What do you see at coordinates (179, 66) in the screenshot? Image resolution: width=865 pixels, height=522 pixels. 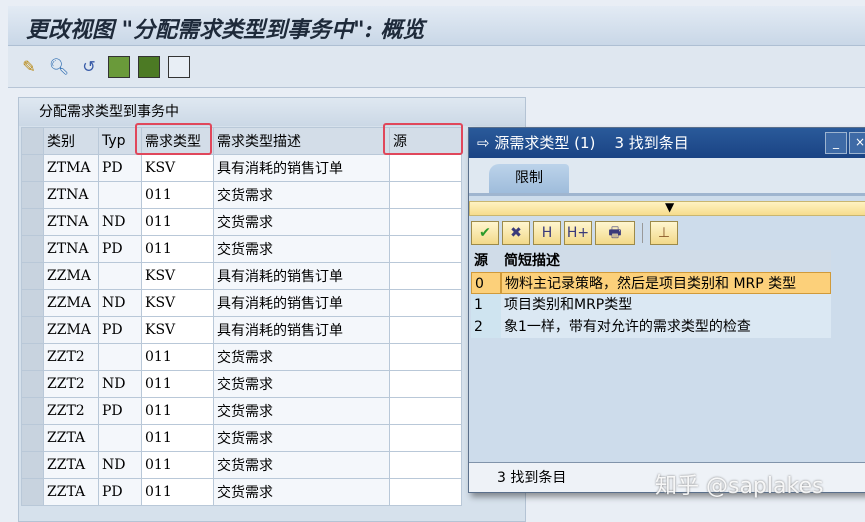 I see `deselect-all-icon` at bounding box center [179, 66].